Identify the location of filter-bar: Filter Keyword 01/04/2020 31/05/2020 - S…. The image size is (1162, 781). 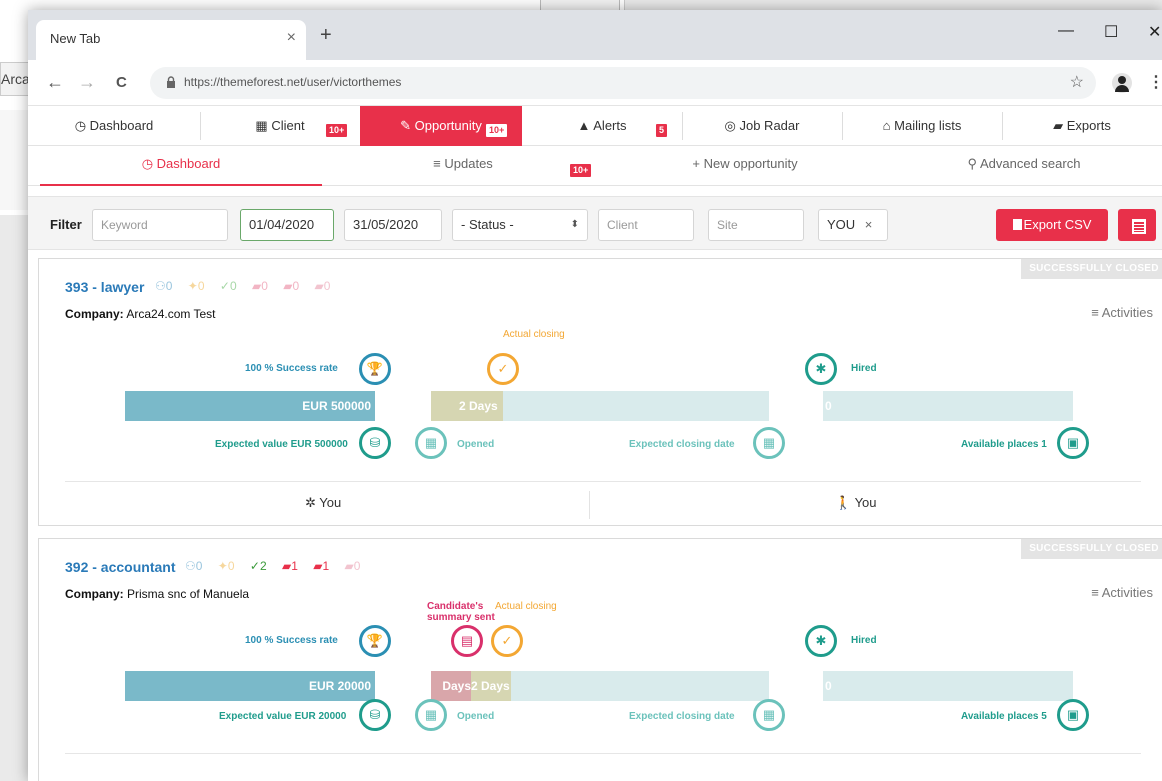
(595, 223).